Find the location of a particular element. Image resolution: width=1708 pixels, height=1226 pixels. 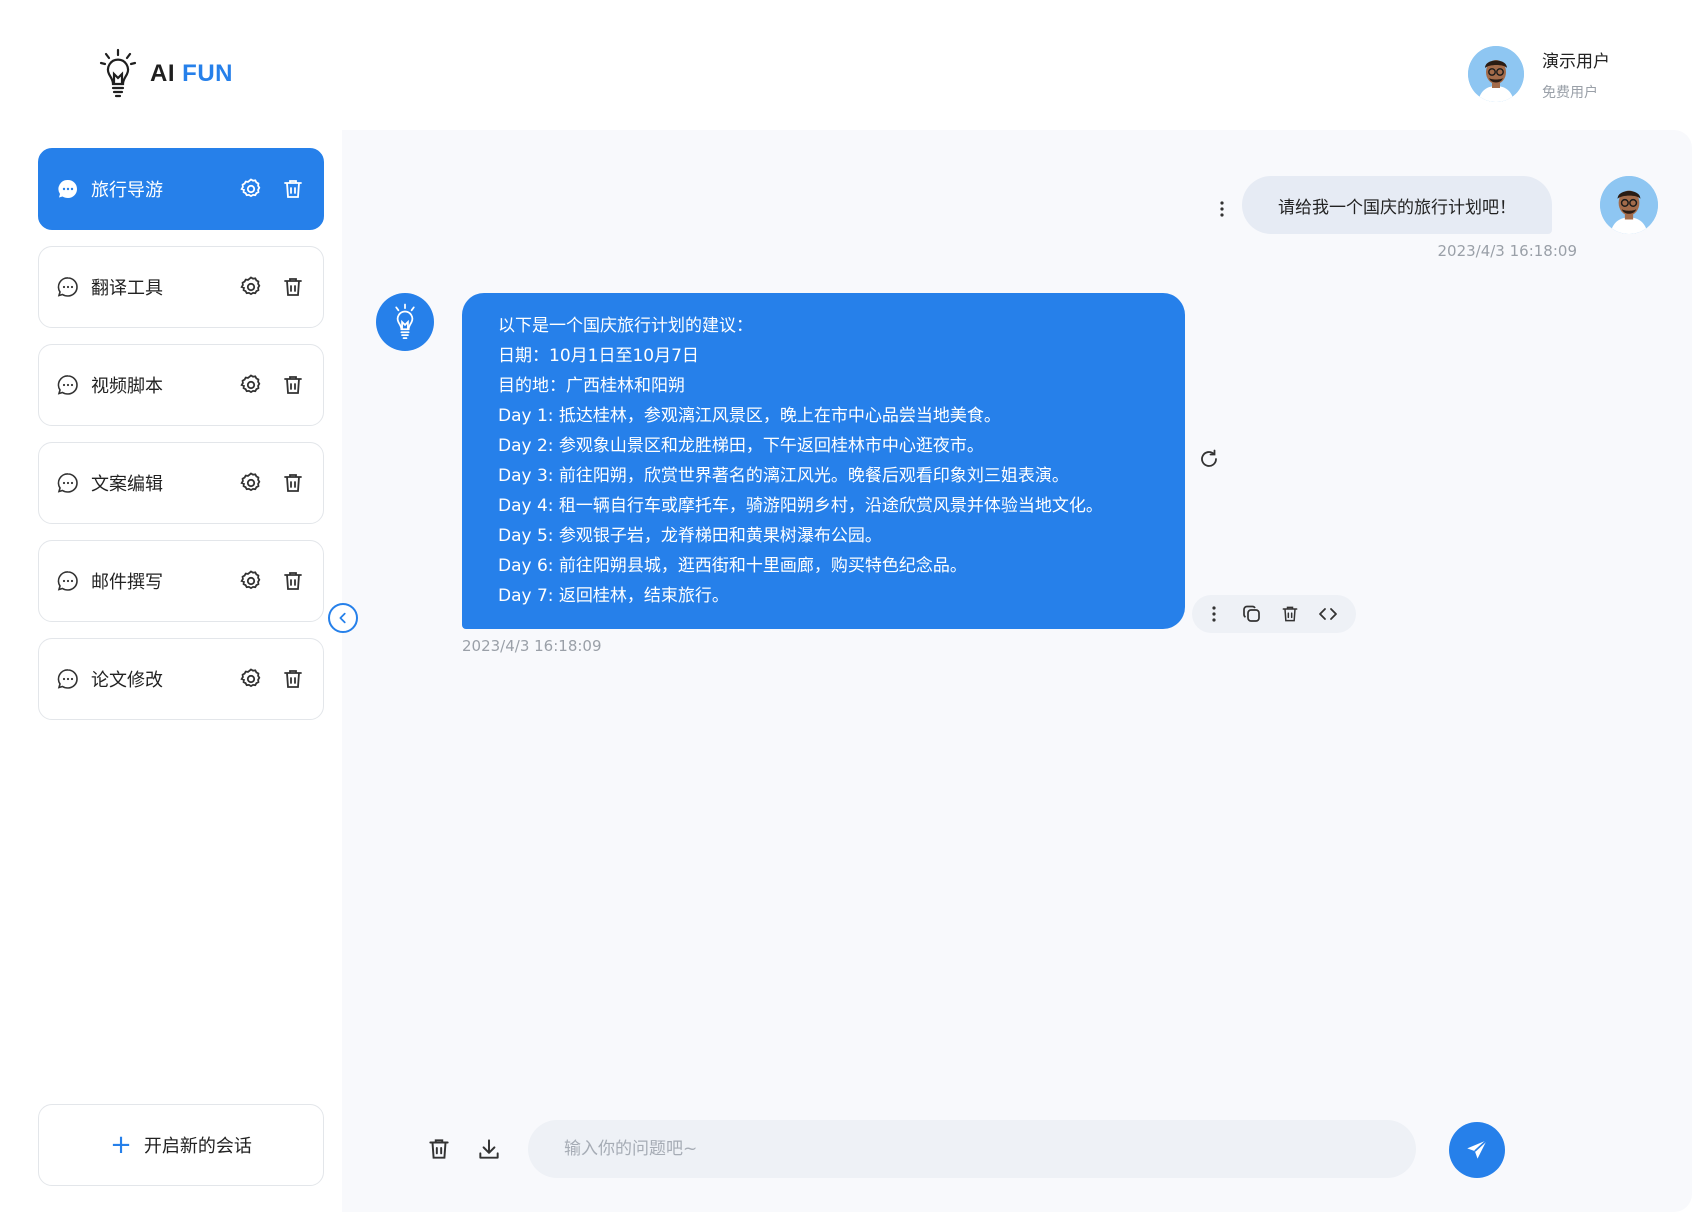

user-message-time: 2023/4/3 16:18:09 is located at coordinates (1507, 251).